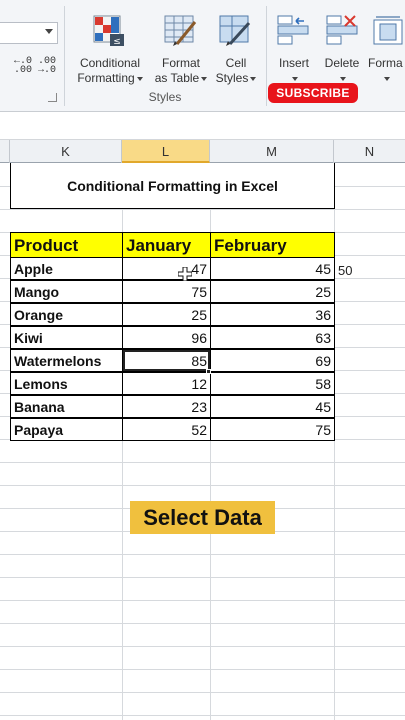 Image resolution: width=405 pixels, height=720 pixels. I want to click on subscribe-button: SUBSCRIBE, so click(313, 93).